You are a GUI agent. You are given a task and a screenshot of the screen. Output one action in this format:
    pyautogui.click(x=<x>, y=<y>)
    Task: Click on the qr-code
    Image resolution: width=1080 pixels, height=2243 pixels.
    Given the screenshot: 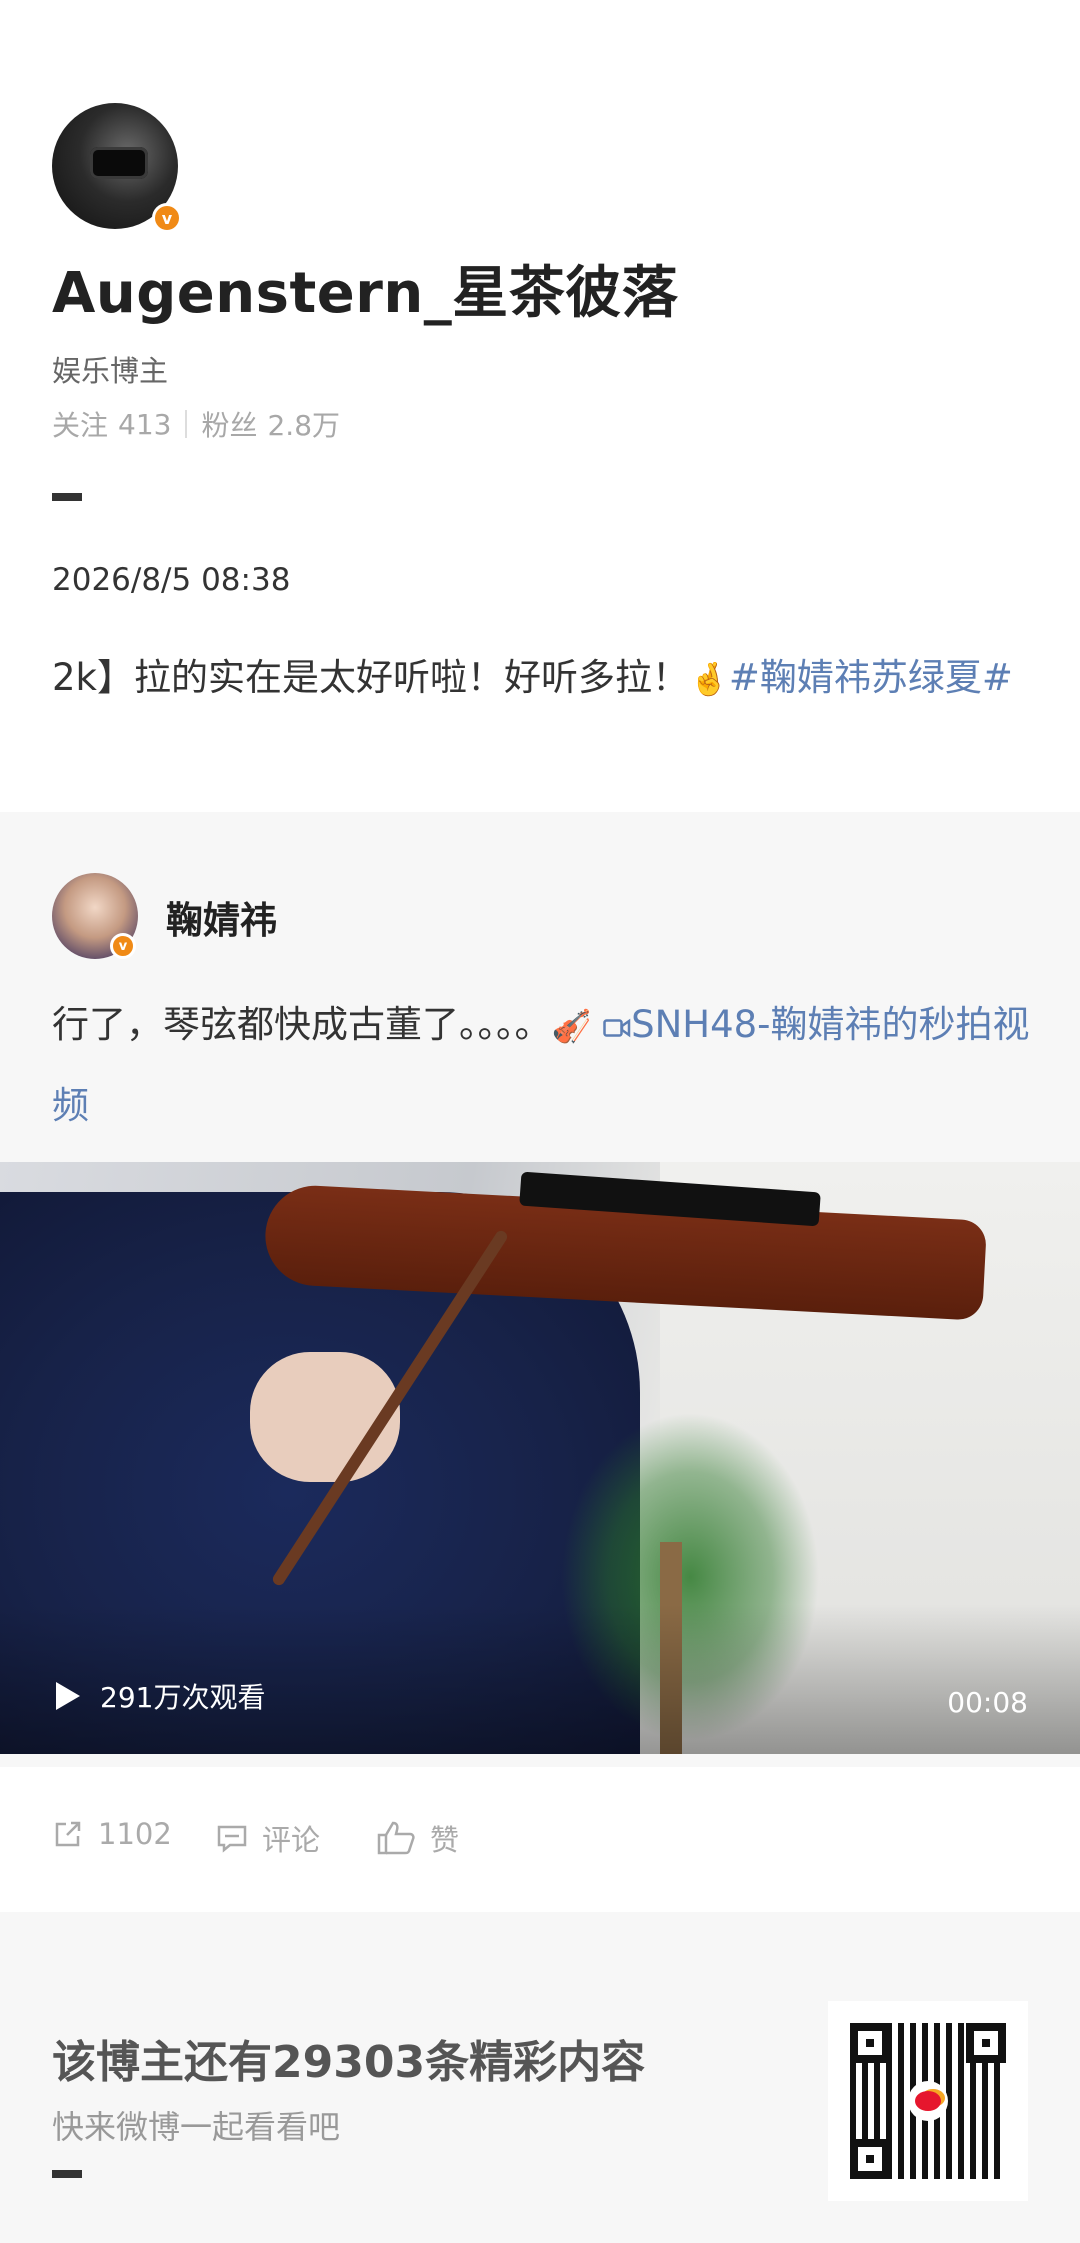 What is the action you would take?
    pyautogui.click(x=928, y=2101)
    